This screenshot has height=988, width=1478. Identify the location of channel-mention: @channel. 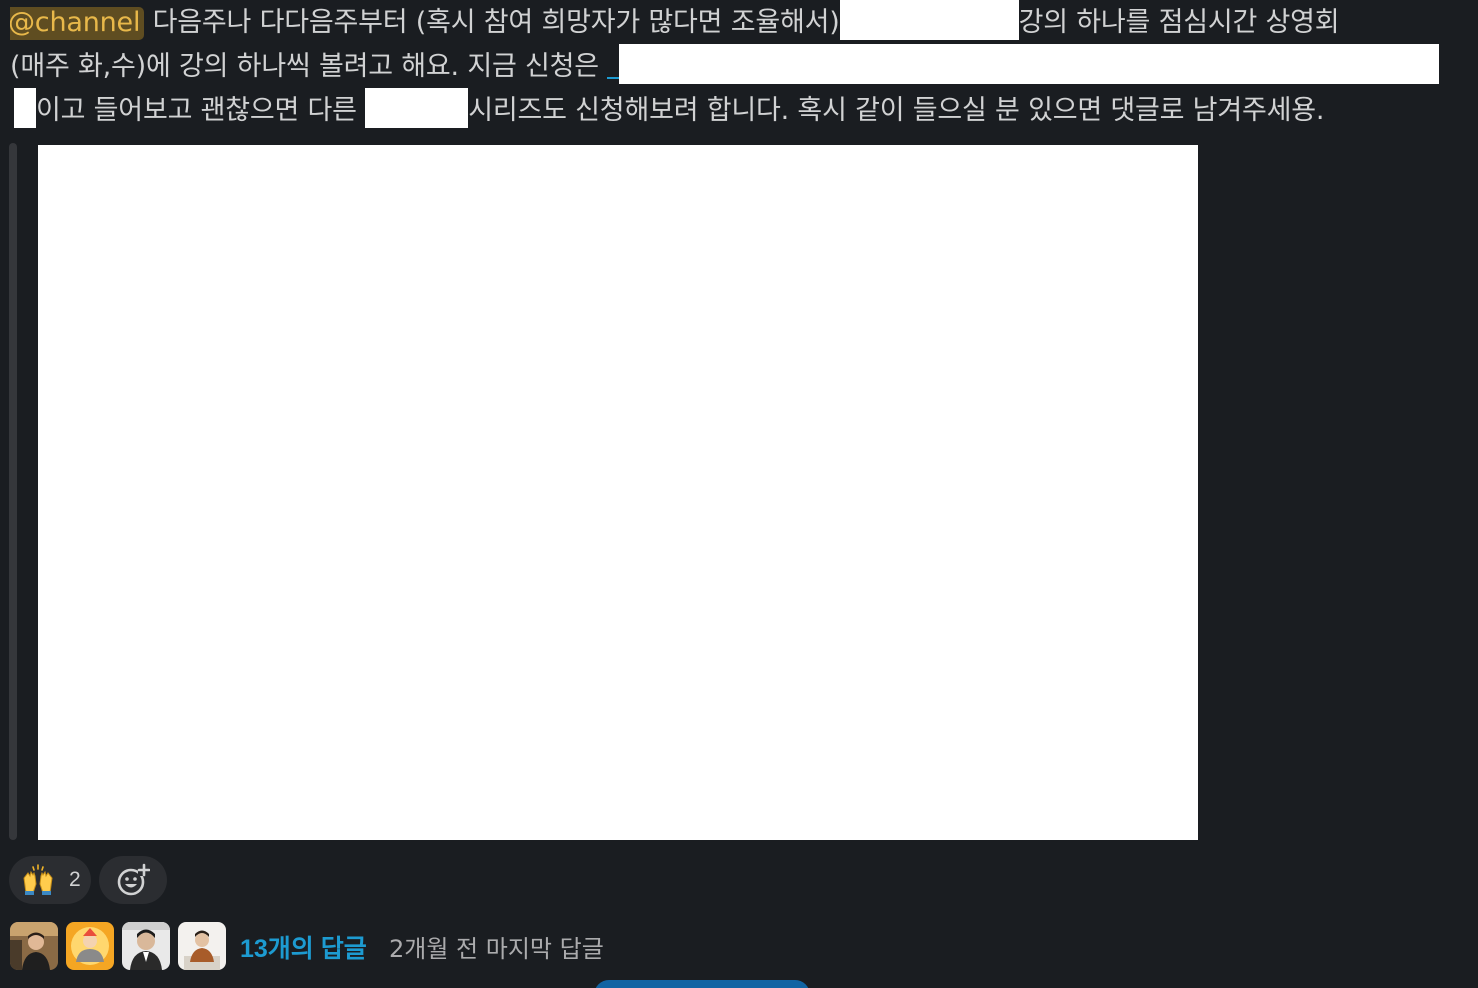
(77, 23).